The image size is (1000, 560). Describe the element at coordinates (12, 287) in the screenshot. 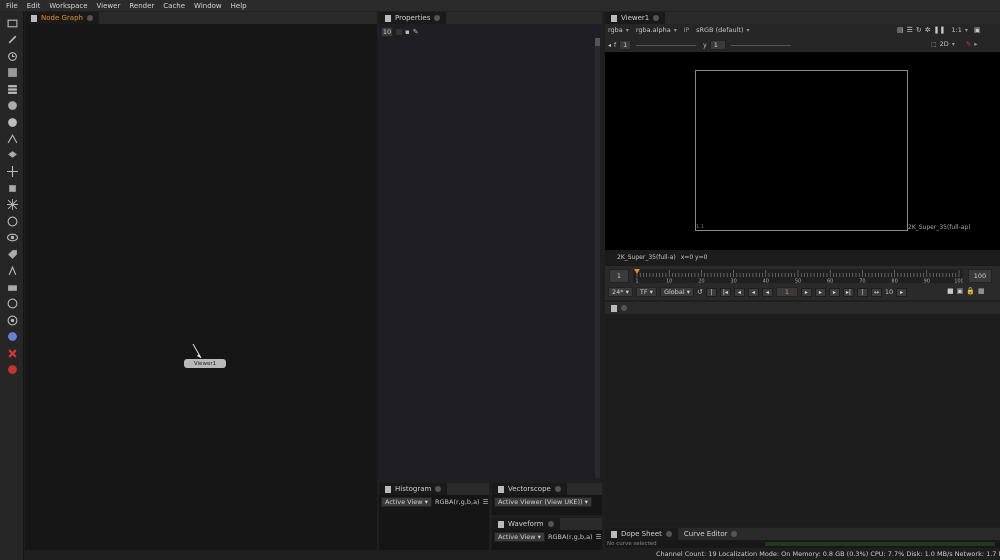

I see `other-tool-icon` at that location.